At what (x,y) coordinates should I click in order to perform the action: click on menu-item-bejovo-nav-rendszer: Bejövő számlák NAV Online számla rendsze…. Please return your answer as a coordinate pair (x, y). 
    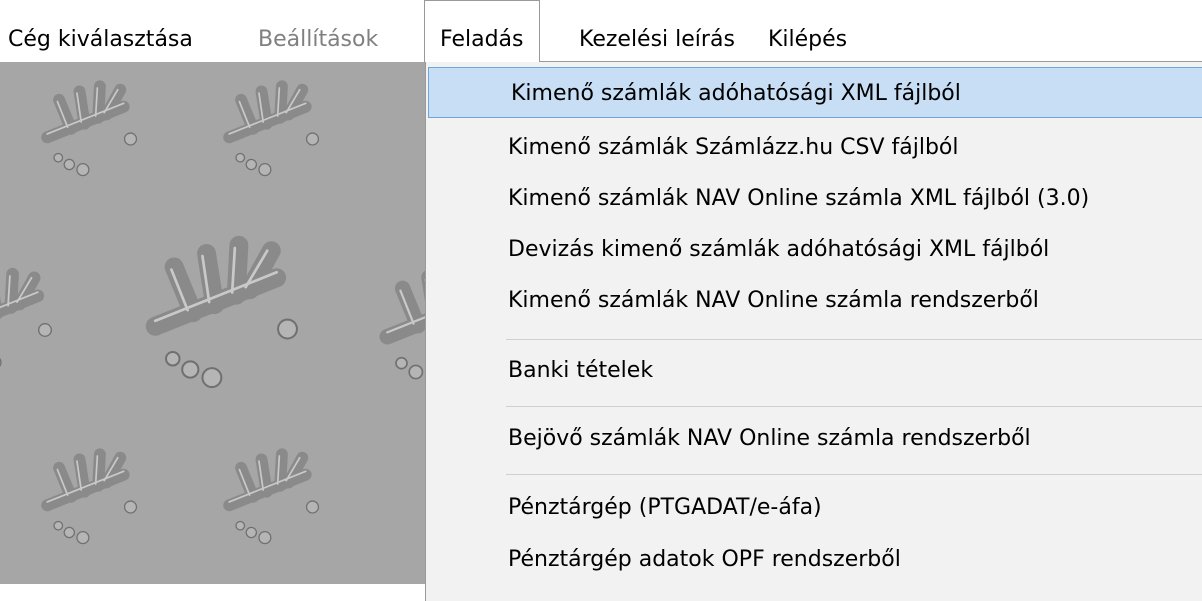
    Looking at the image, I should click on (814, 438).